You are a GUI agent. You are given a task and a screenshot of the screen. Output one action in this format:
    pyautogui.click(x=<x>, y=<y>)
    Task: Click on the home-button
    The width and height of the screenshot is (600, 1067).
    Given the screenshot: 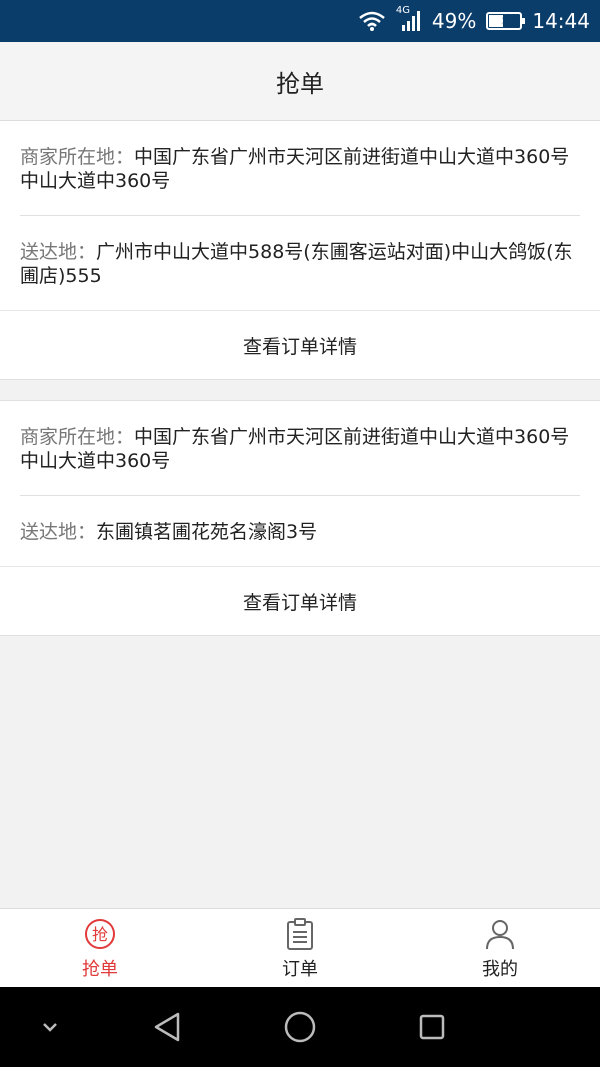 What is the action you would take?
    pyautogui.click(x=300, y=1027)
    